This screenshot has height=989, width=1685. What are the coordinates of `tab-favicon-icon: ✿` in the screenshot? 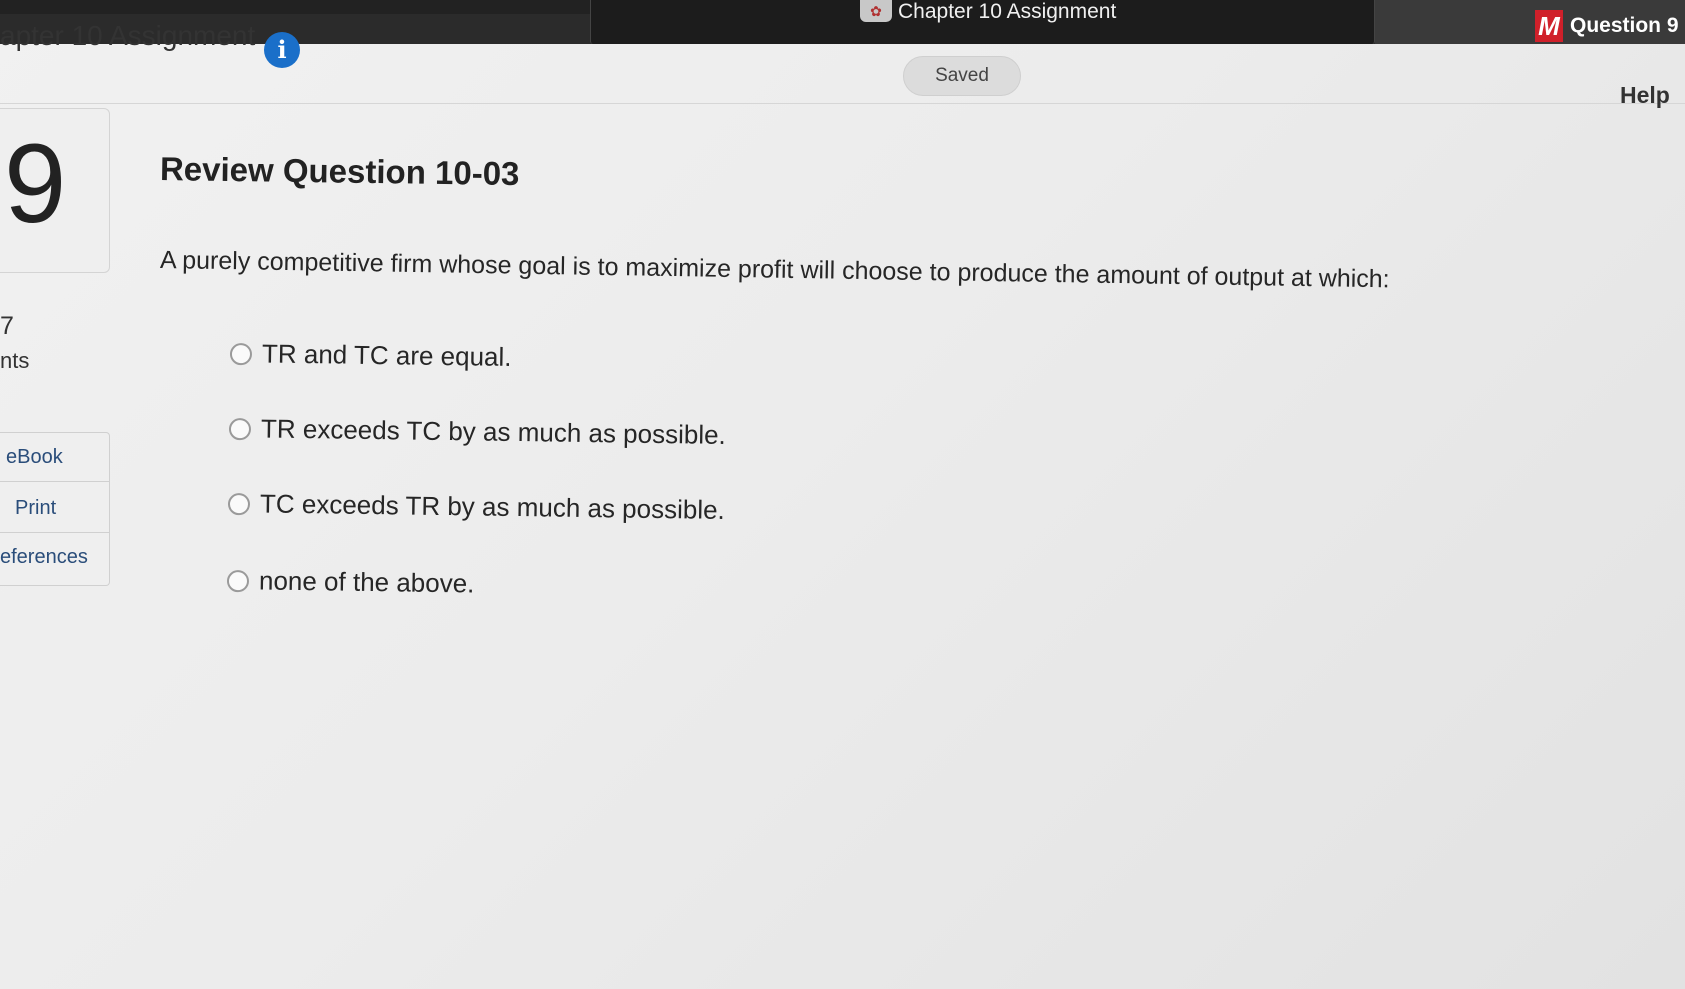 It's located at (876, 11).